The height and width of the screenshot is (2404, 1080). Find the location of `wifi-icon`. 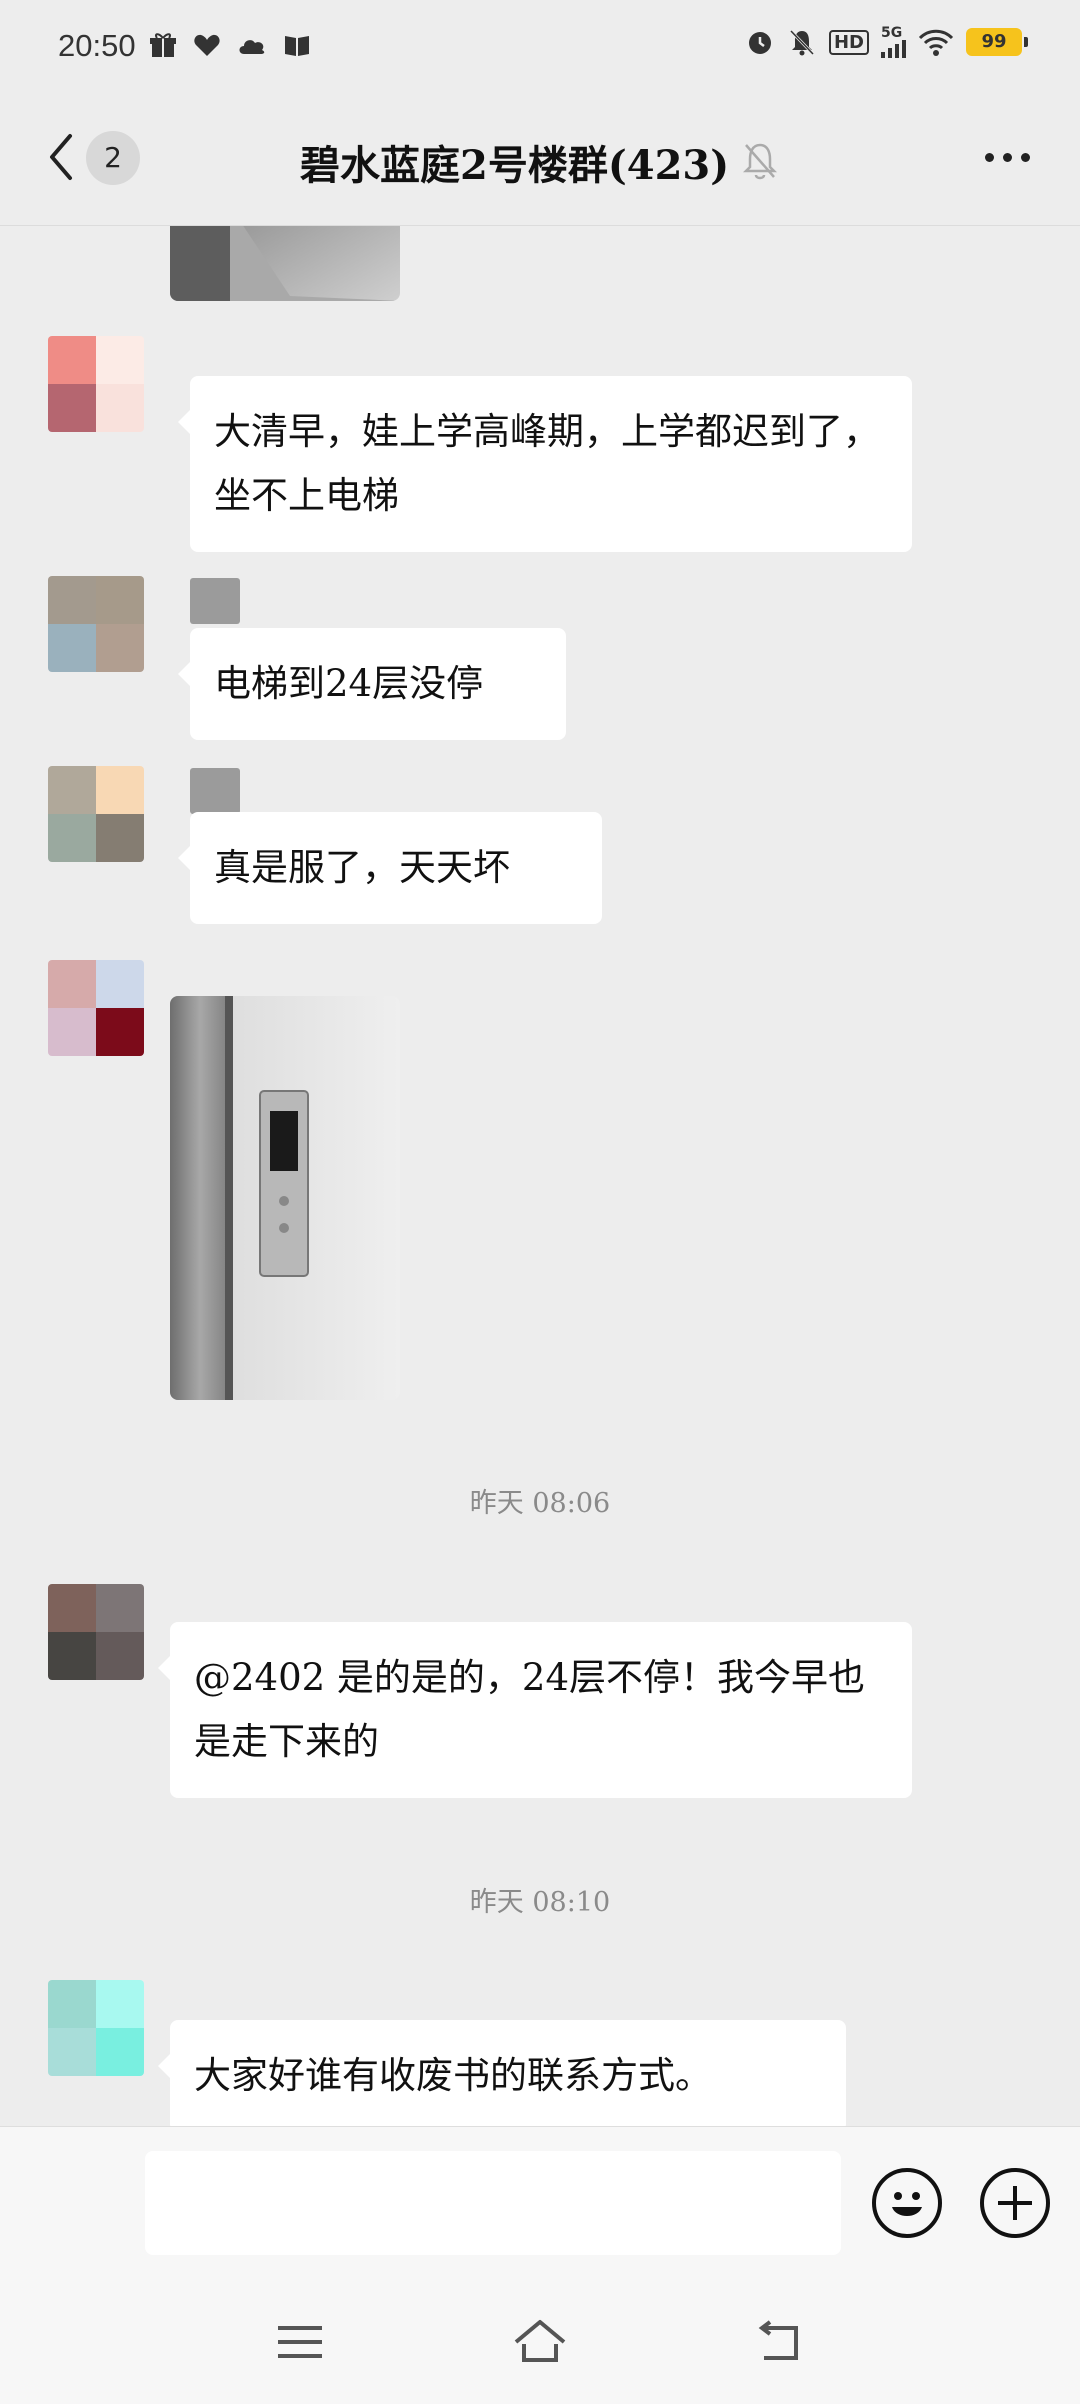

wifi-icon is located at coordinates (936, 42).